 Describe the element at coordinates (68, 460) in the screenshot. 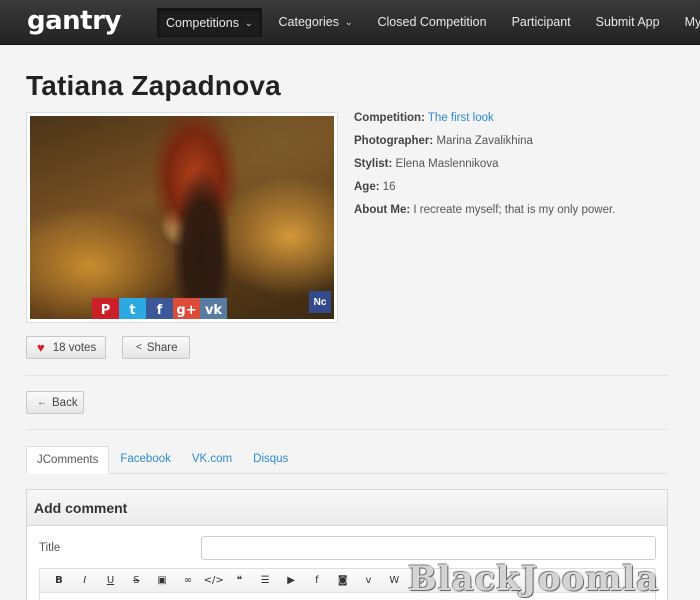

I see `tab-jcomments: JComments` at that location.